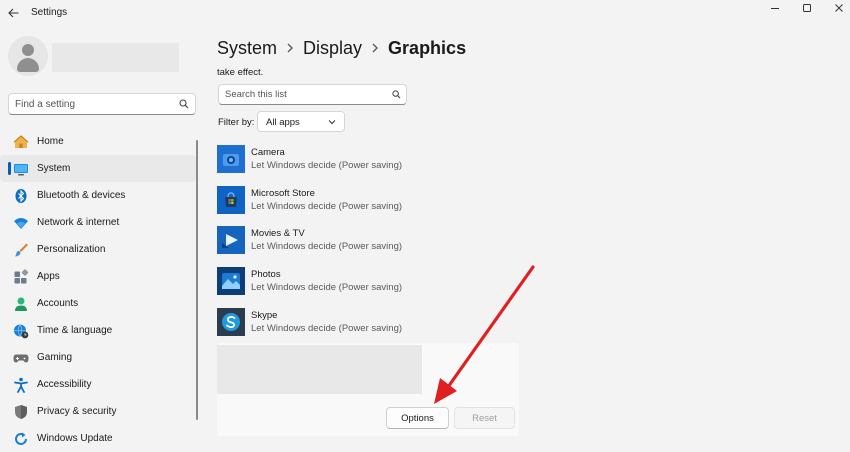 The width and height of the screenshot is (850, 452). What do you see at coordinates (484, 418) in the screenshot?
I see `reset-button: Reset` at bounding box center [484, 418].